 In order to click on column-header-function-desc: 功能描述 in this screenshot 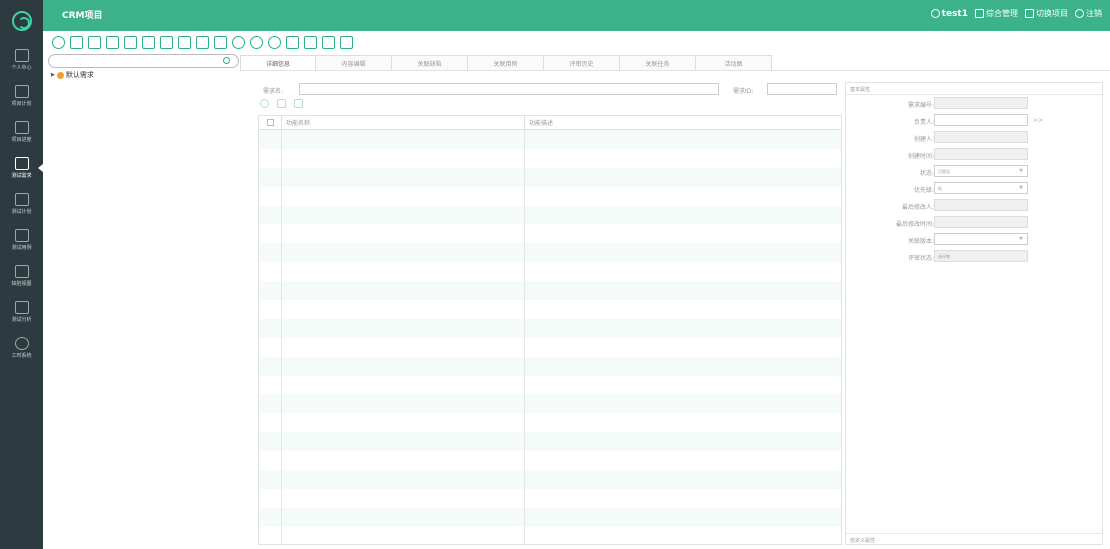, I will do `click(683, 122)`.